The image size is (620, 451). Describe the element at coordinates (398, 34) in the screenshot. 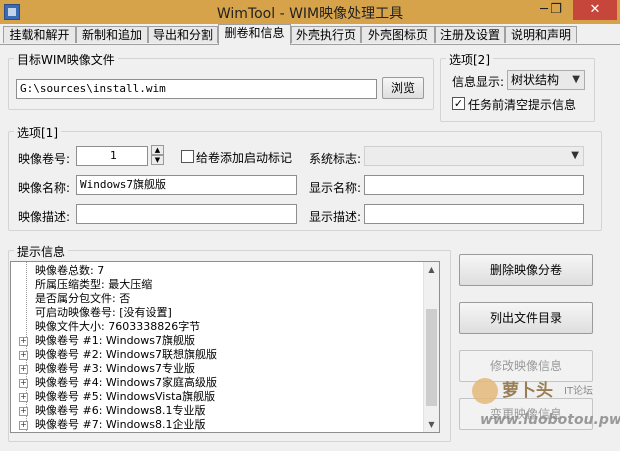

I see `tab-shell-icon: 外壳图标页` at that location.